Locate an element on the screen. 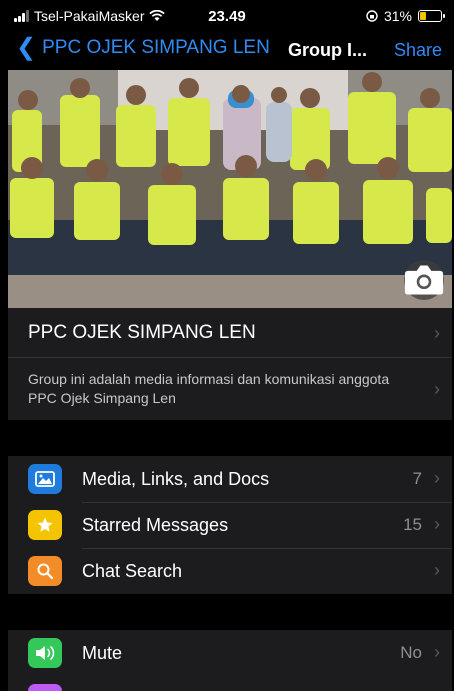 The width and height of the screenshot is (454, 691). star-icon is located at coordinates (45, 525).